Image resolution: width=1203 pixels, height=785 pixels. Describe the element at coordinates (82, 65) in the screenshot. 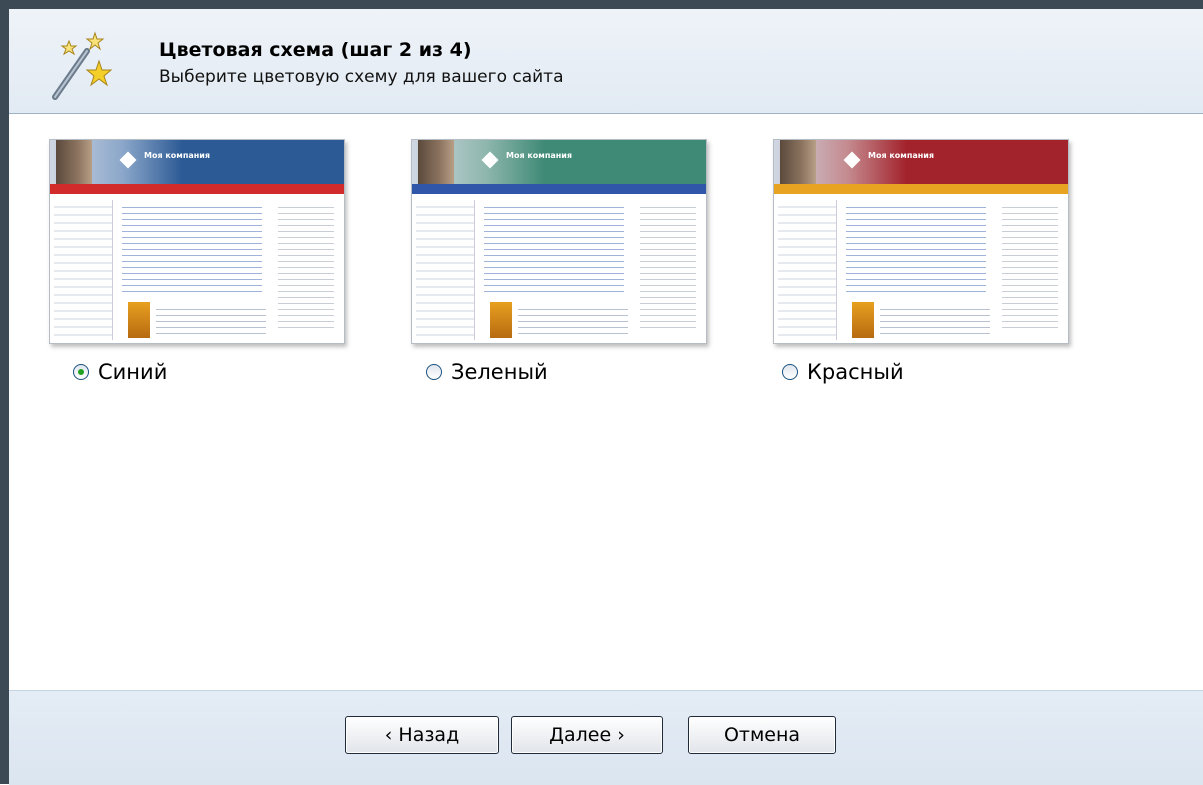

I see `magic-wand-icon` at that location.